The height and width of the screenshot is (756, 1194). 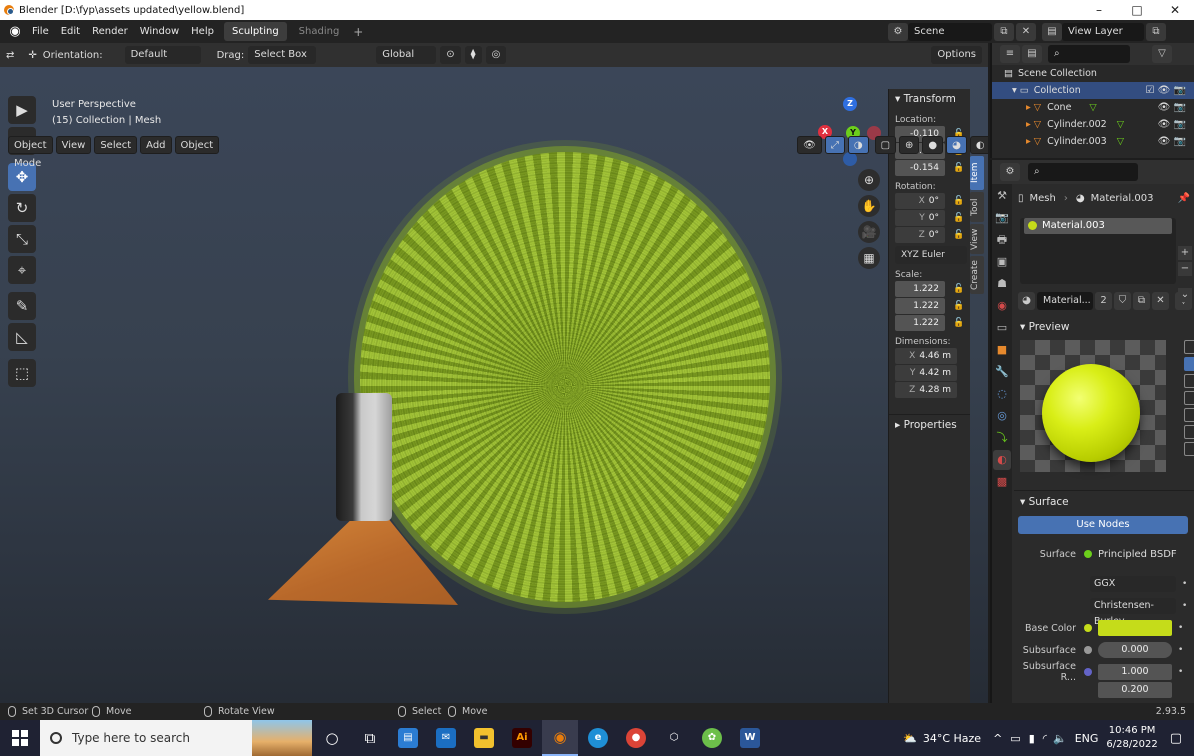 What do you see at coordinates (920, 289) in the screenshot?
I see `scale-x-field: 1.222` at bounding box center [920, 289].